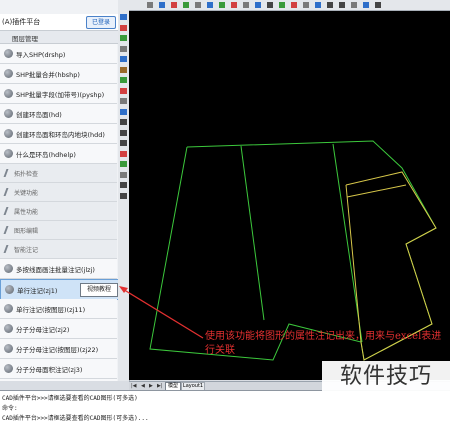 This screenshot has width=450, height=424. Describe the element at coordinates (58, 380) in the screenshot. I see `tool-item: 分子分母面积注记(按图层)(zj33)` at that location.